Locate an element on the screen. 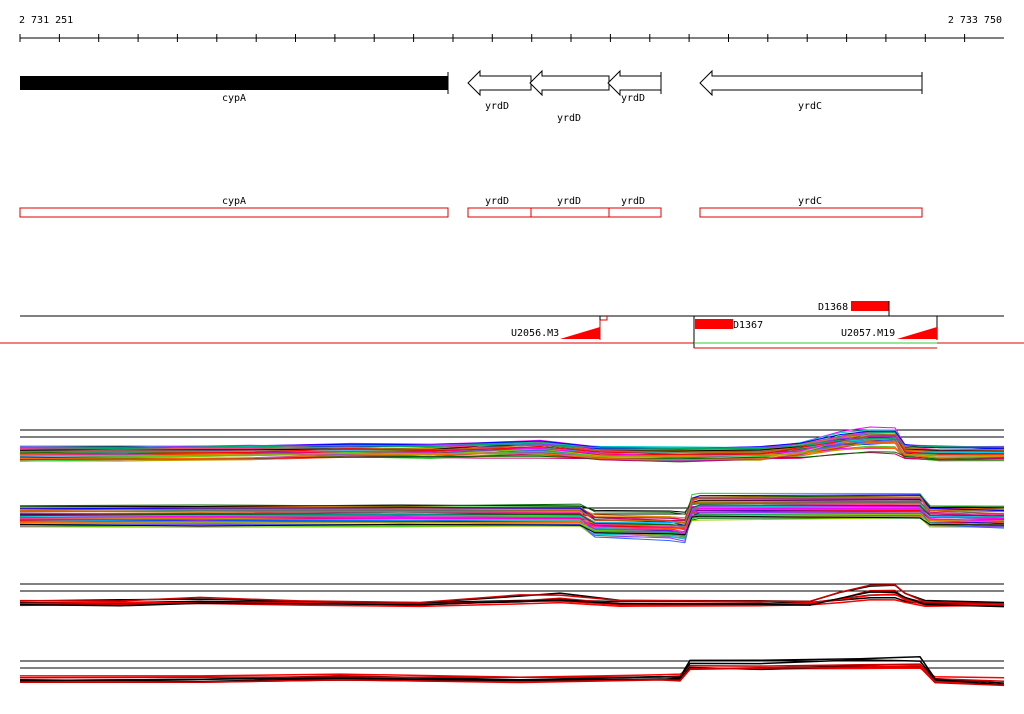  gene-yrdD-2-arrow is located at coordinates (569, 83).